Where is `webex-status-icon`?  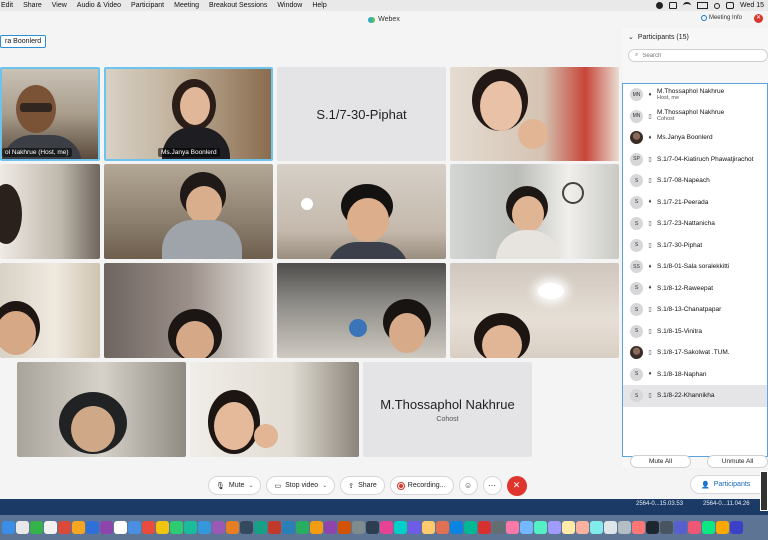
webex-status-icon is located at coordinates (659, 5).